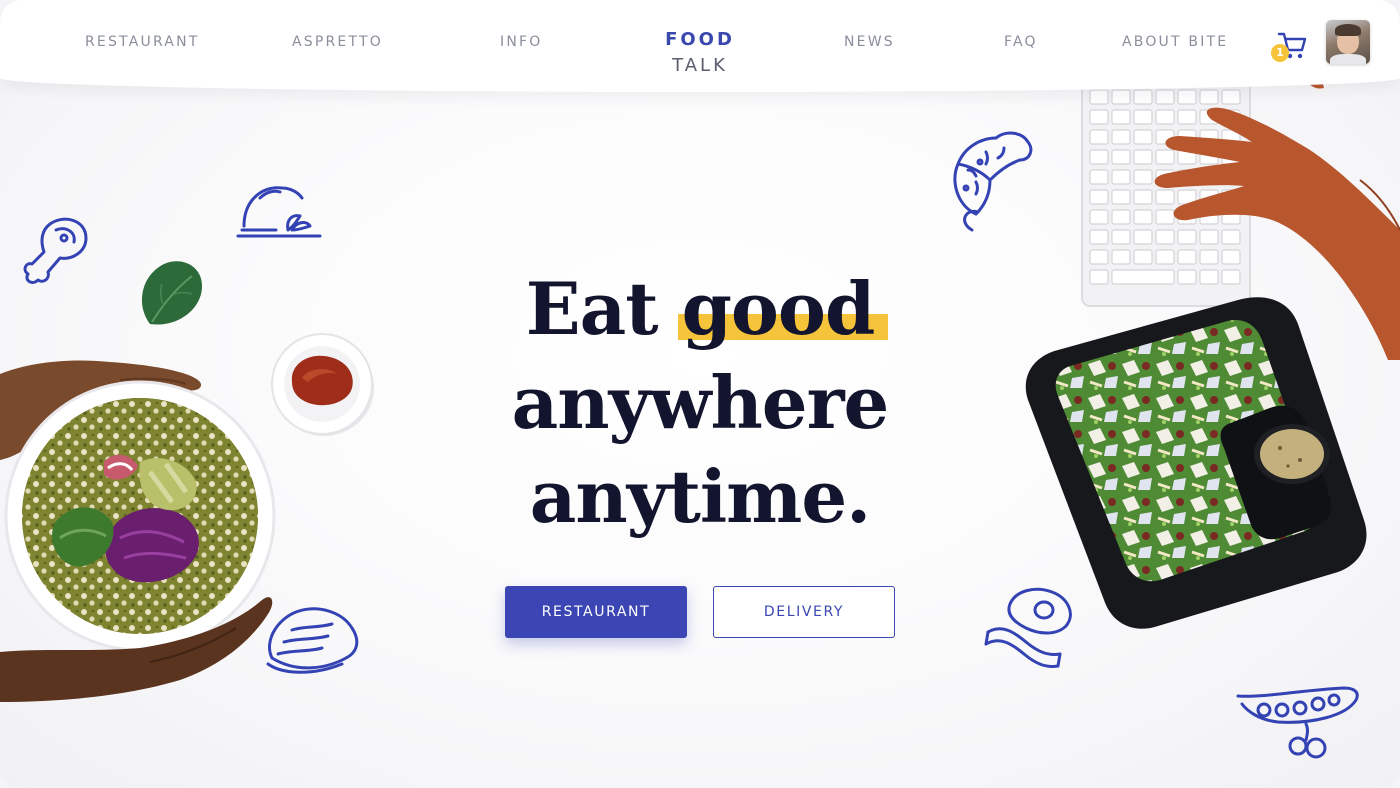  I want to click on delivery-button: DELIVERY, so click(804, 612).